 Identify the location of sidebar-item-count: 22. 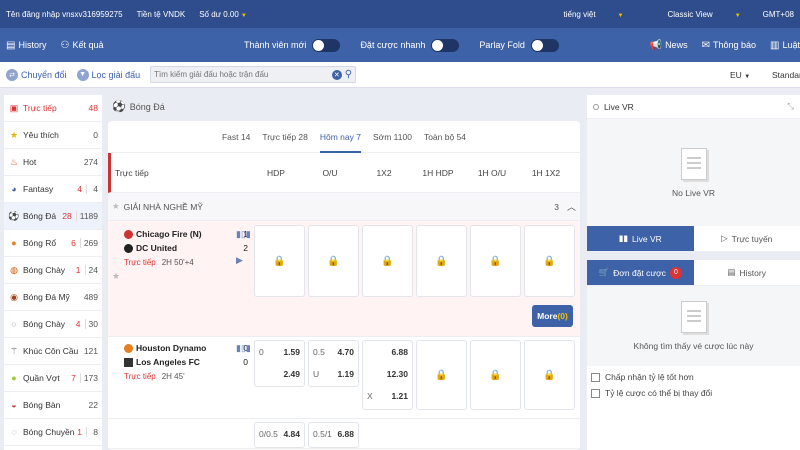
(93, 405).